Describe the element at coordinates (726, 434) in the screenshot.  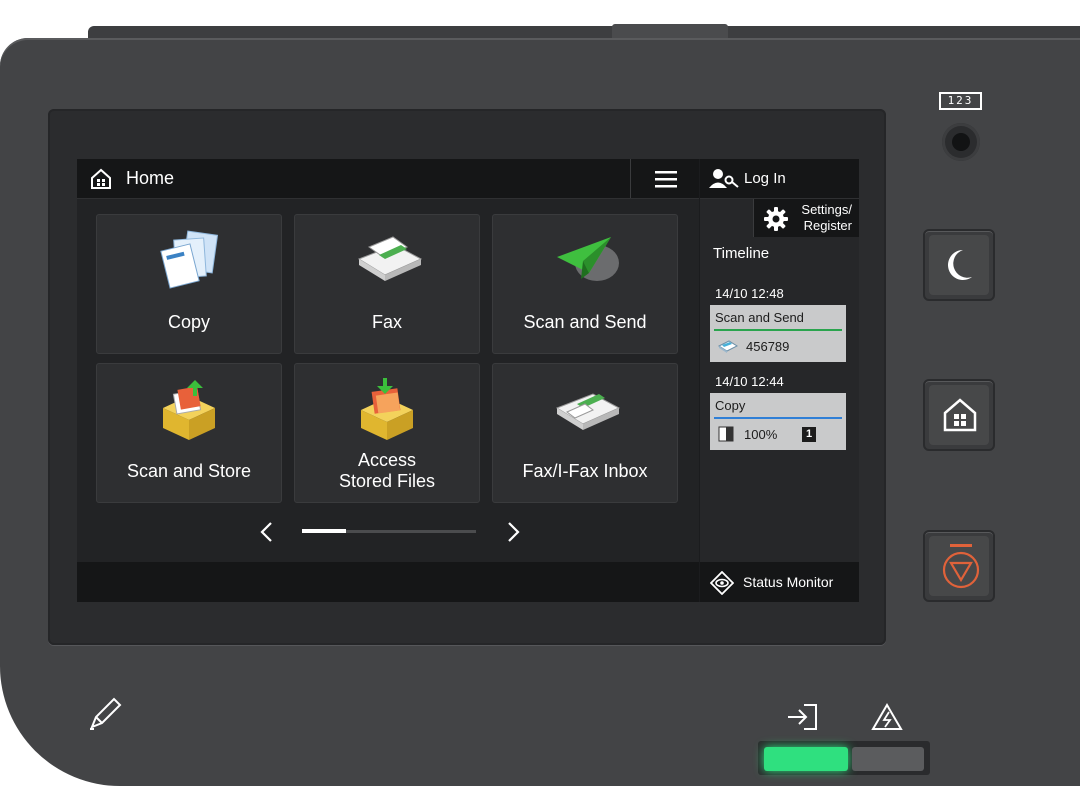
I see `density-icon` at that location.